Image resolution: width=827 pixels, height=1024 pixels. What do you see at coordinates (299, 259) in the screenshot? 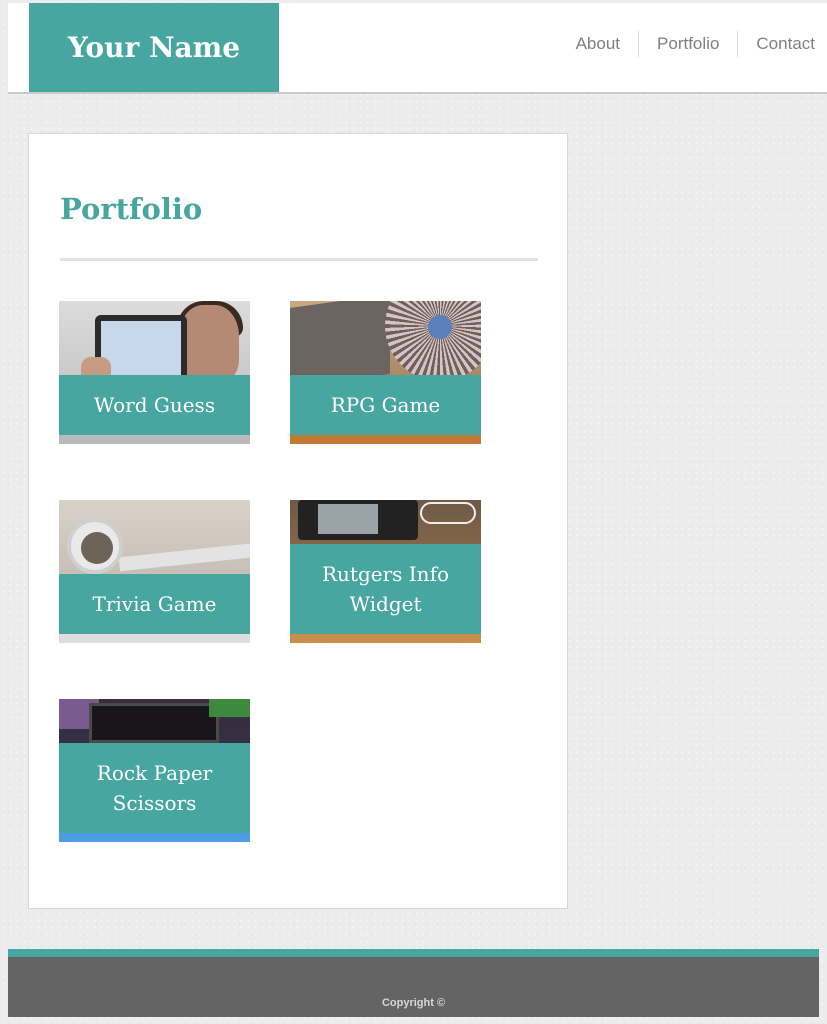
I see `title-divider` at bounding box center [299, 259].